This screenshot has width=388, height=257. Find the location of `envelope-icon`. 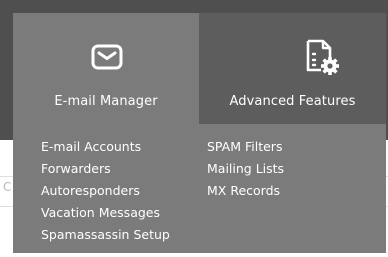

envelope-icon is located at coordinates (107, 57).